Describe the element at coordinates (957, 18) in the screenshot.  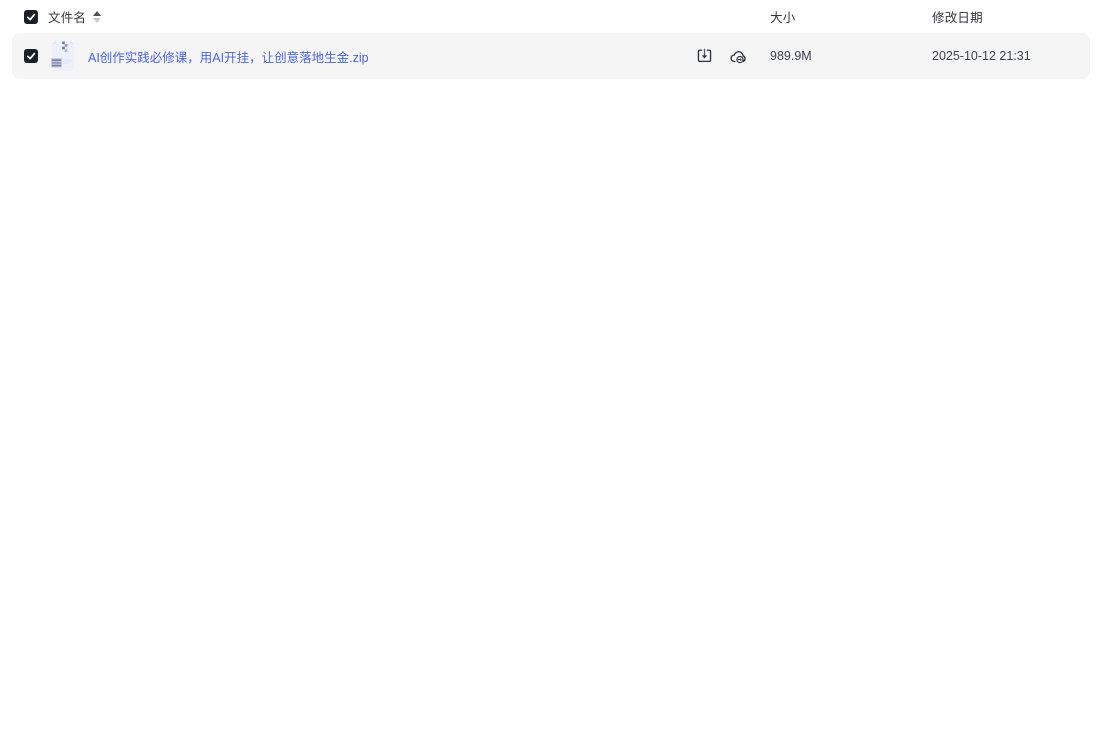
I see `modified-column-label: 修改日期` at that location.